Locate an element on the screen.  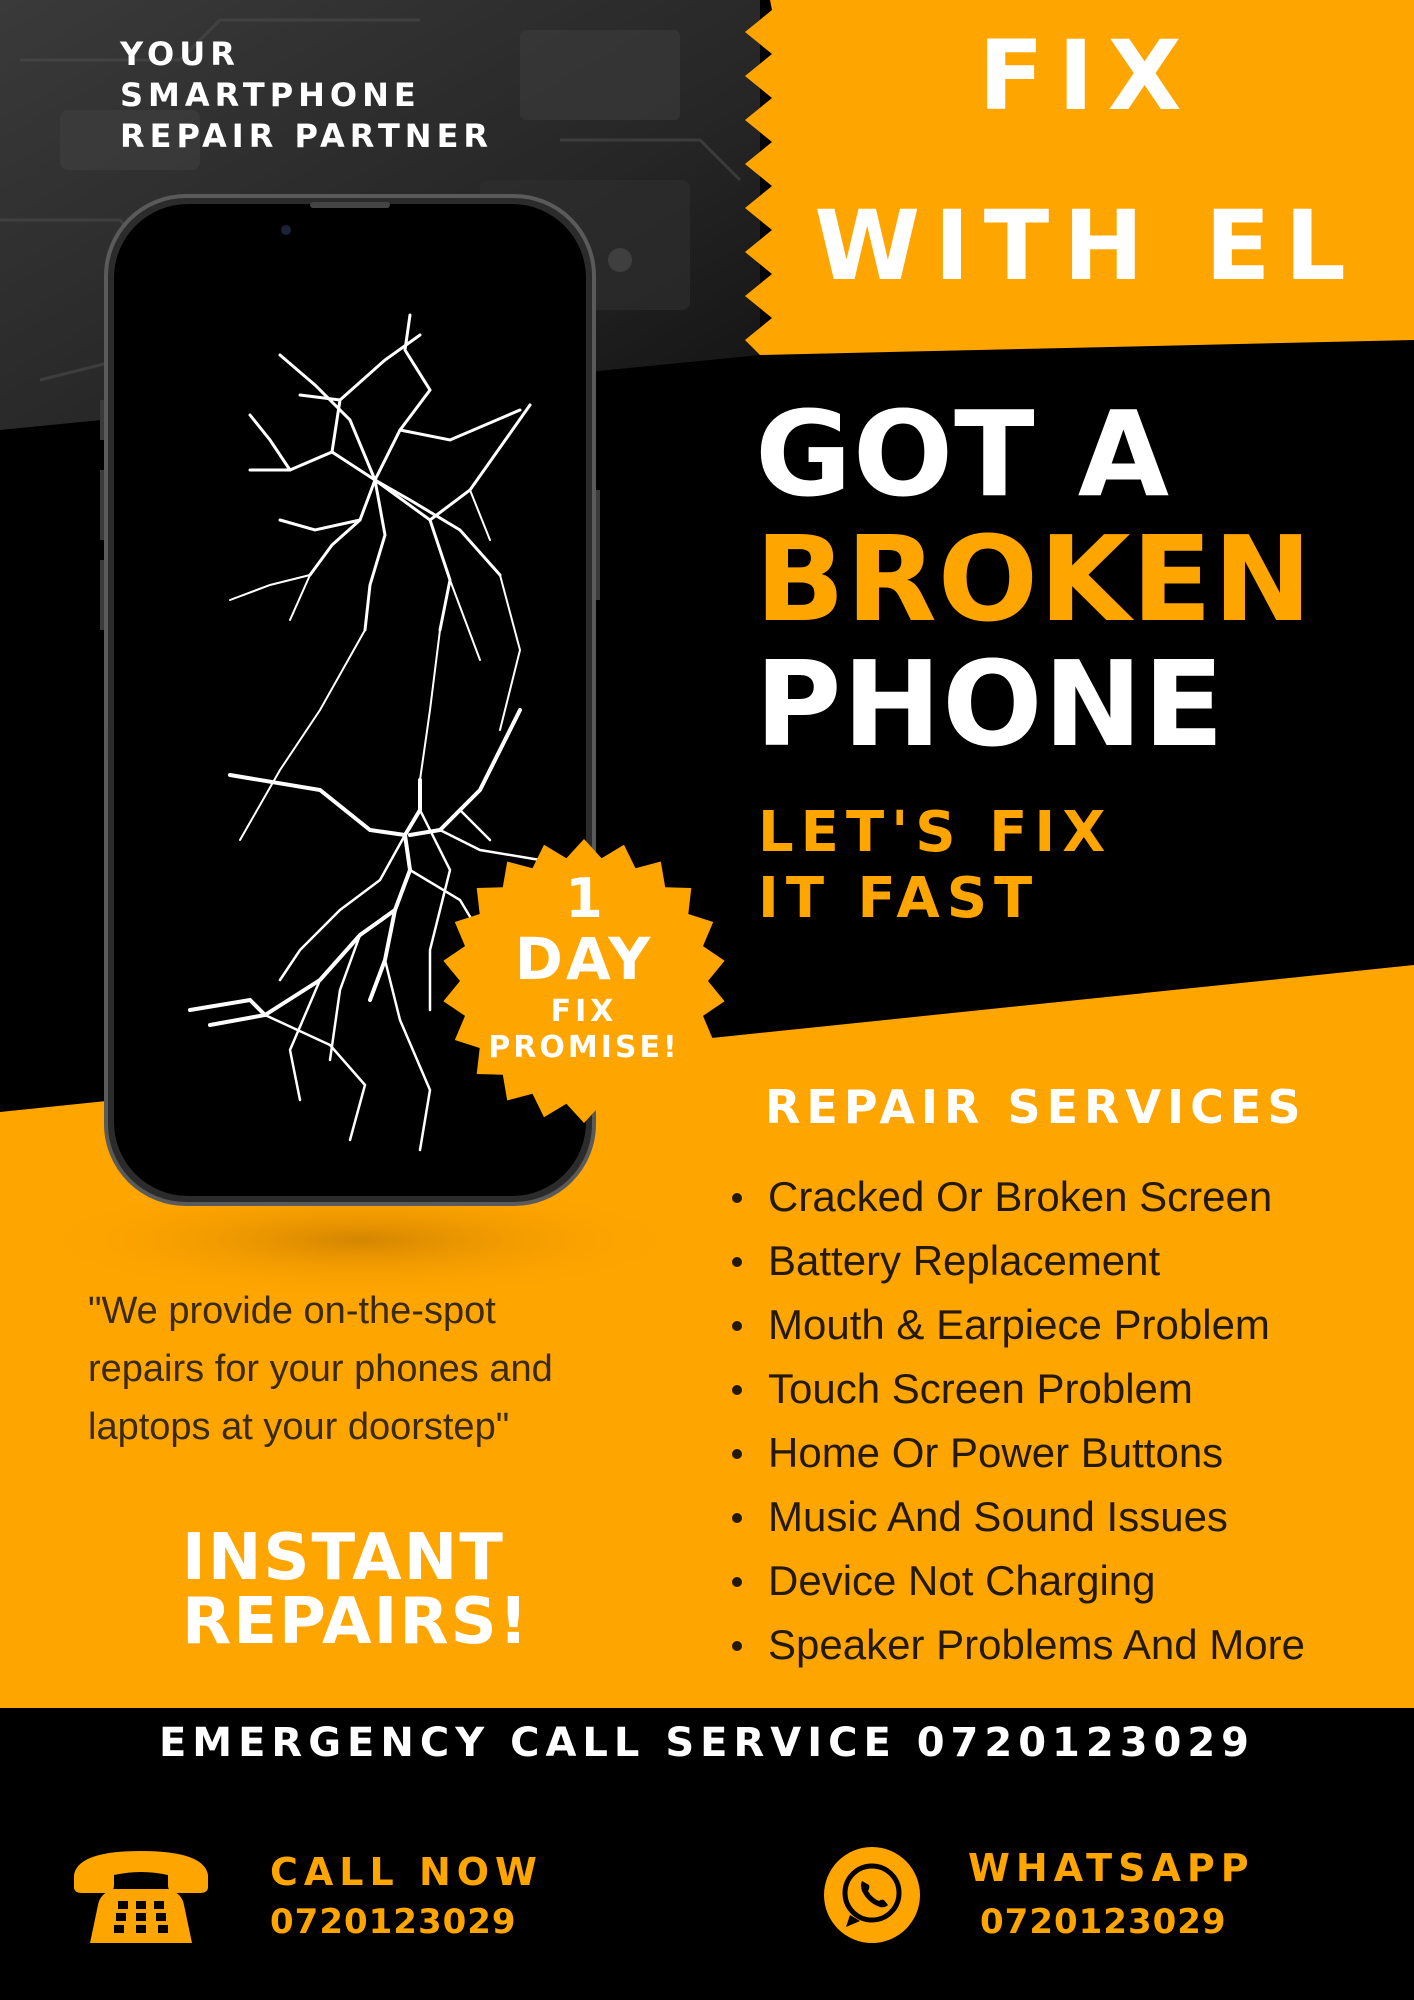
whatsapp-label: WHATSAPP is located at coordinates (1111, 1868).